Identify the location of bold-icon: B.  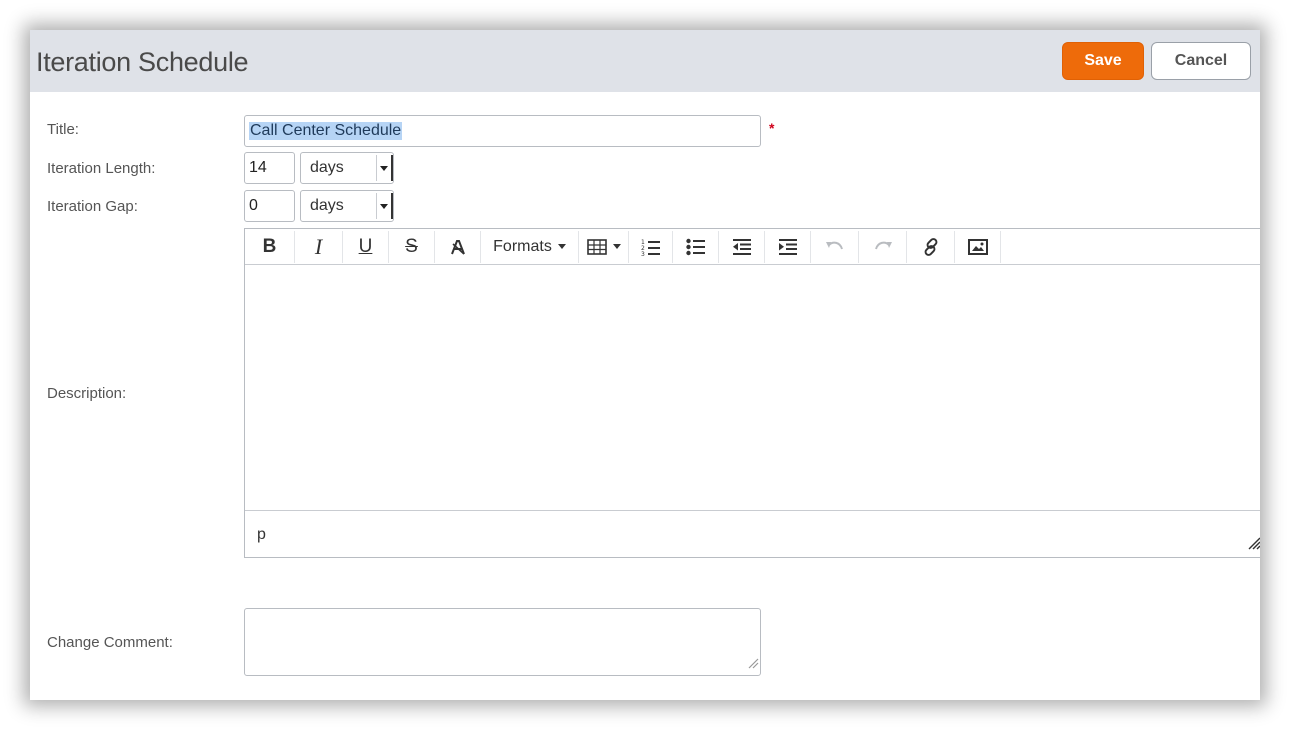
(270, 246).